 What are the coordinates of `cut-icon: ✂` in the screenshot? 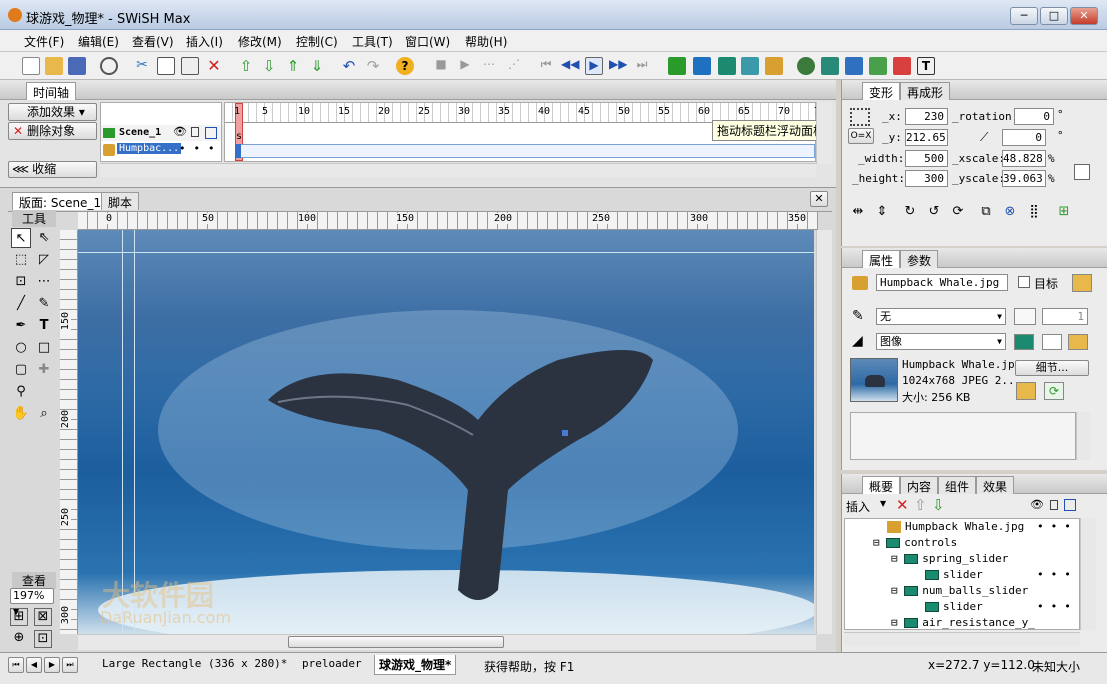 It's located at (142, 66).